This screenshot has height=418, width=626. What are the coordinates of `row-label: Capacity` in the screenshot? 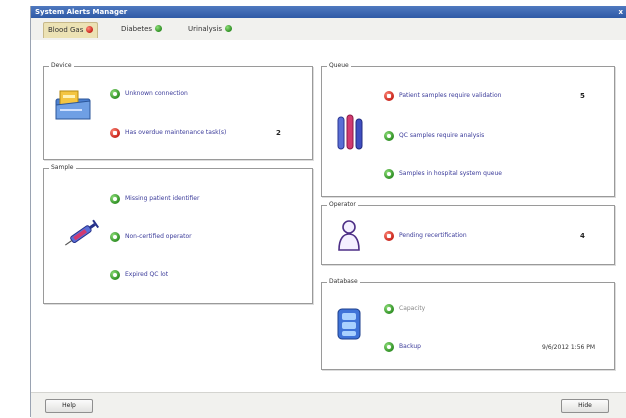 It's located at (412, 308).